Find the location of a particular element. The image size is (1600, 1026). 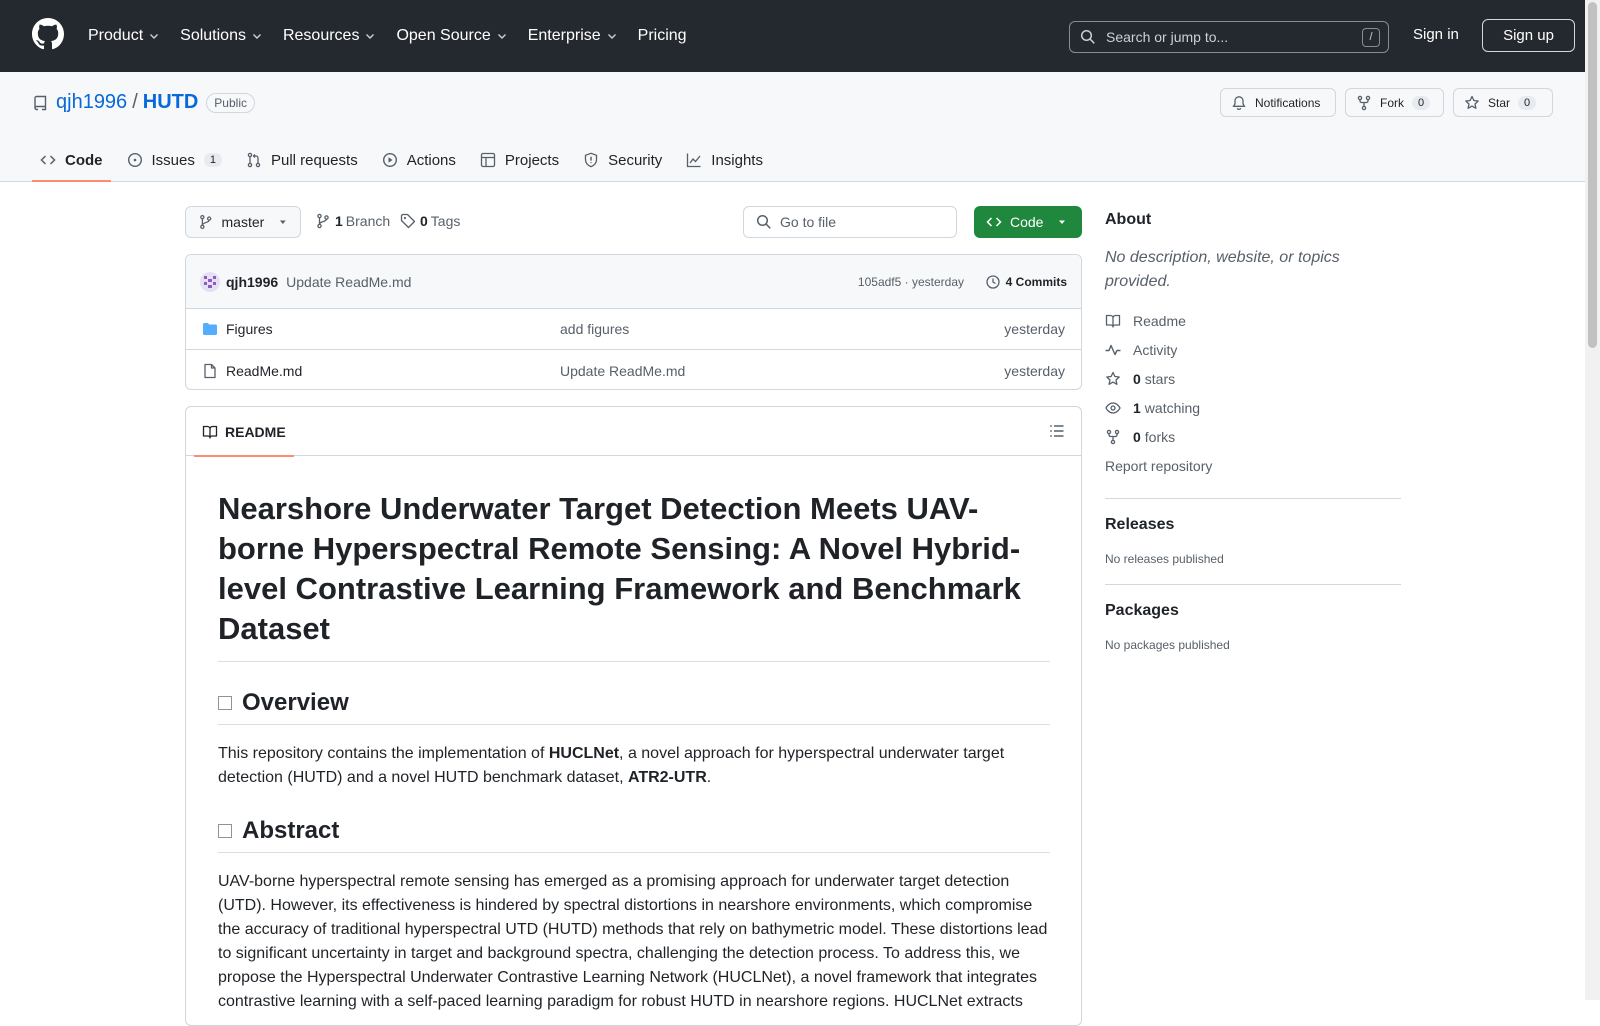

github-logo-icon is located at coordinates (48, 34).